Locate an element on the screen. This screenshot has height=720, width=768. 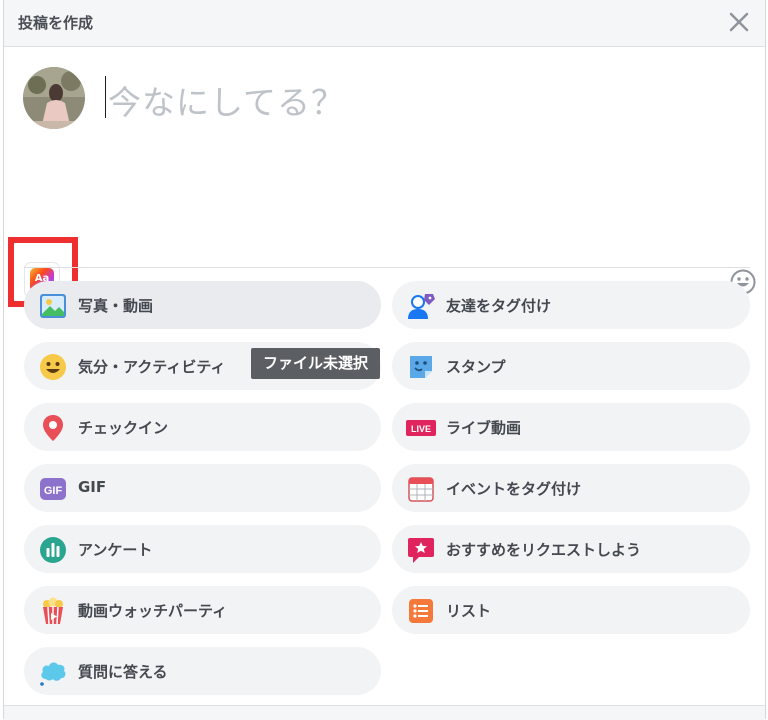
popcorn-icon is located at coordinates (53, 611).